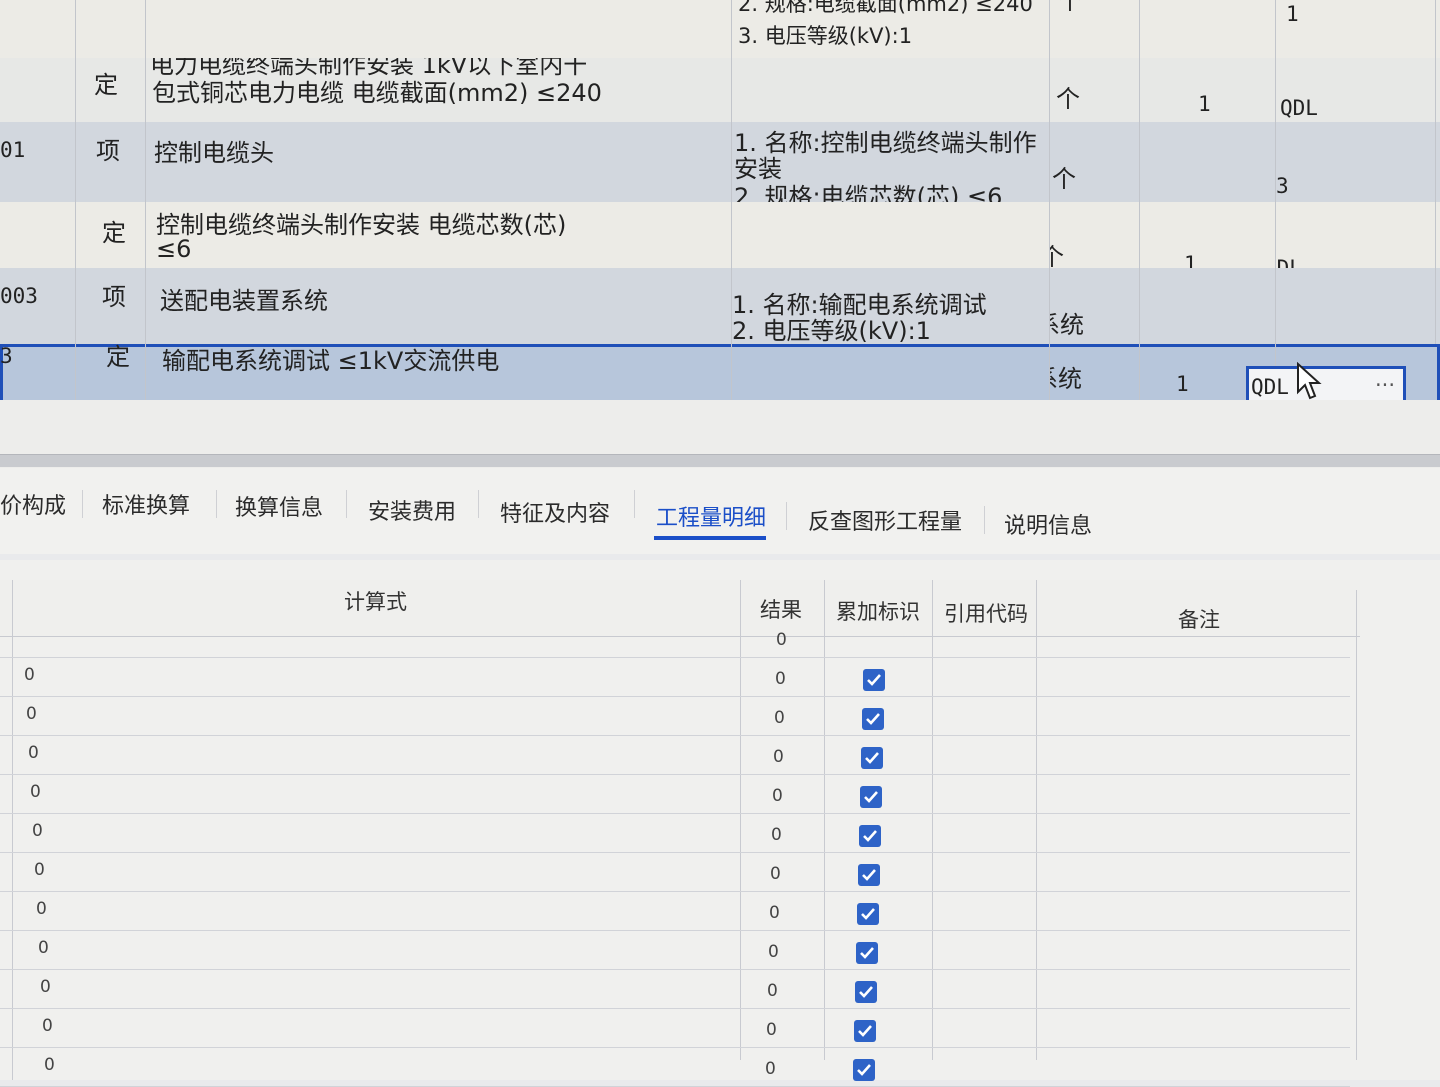  I want to click on tab-reverse-lookup: 反查图形工程量, so click(885, 520).